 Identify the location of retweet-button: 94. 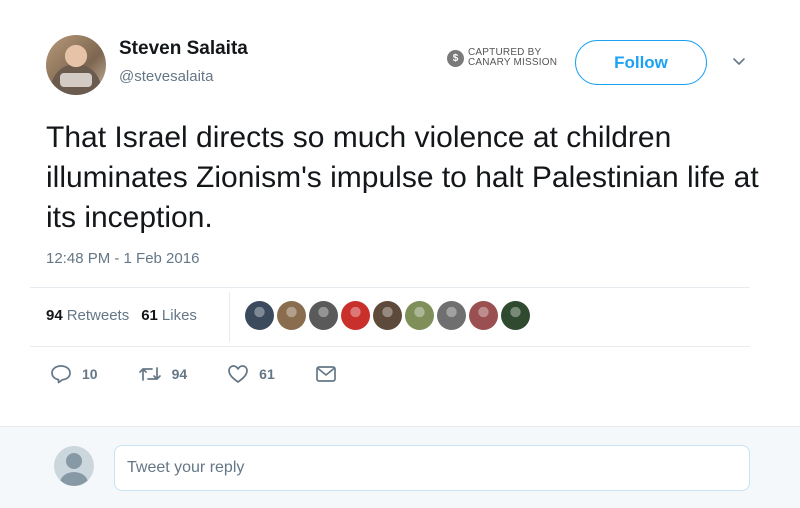
(163, 374).